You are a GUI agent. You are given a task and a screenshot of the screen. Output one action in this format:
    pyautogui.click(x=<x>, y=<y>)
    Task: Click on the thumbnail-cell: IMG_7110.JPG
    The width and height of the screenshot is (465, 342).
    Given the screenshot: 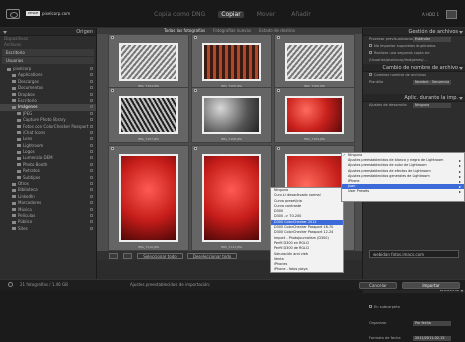 What is the action you would take?
    pyautogui.click(x=148, y=198)
    